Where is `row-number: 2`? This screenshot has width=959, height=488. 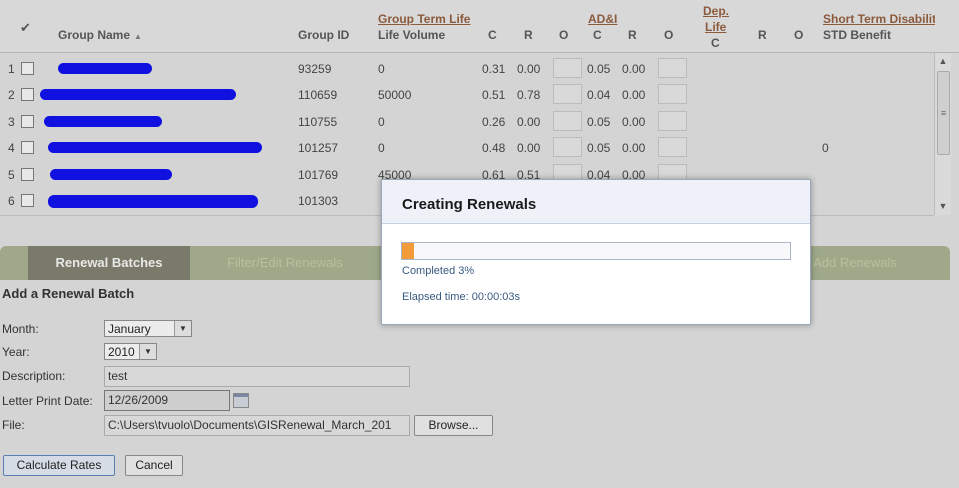 row-number: 2 is located at coordinates (11, 95).